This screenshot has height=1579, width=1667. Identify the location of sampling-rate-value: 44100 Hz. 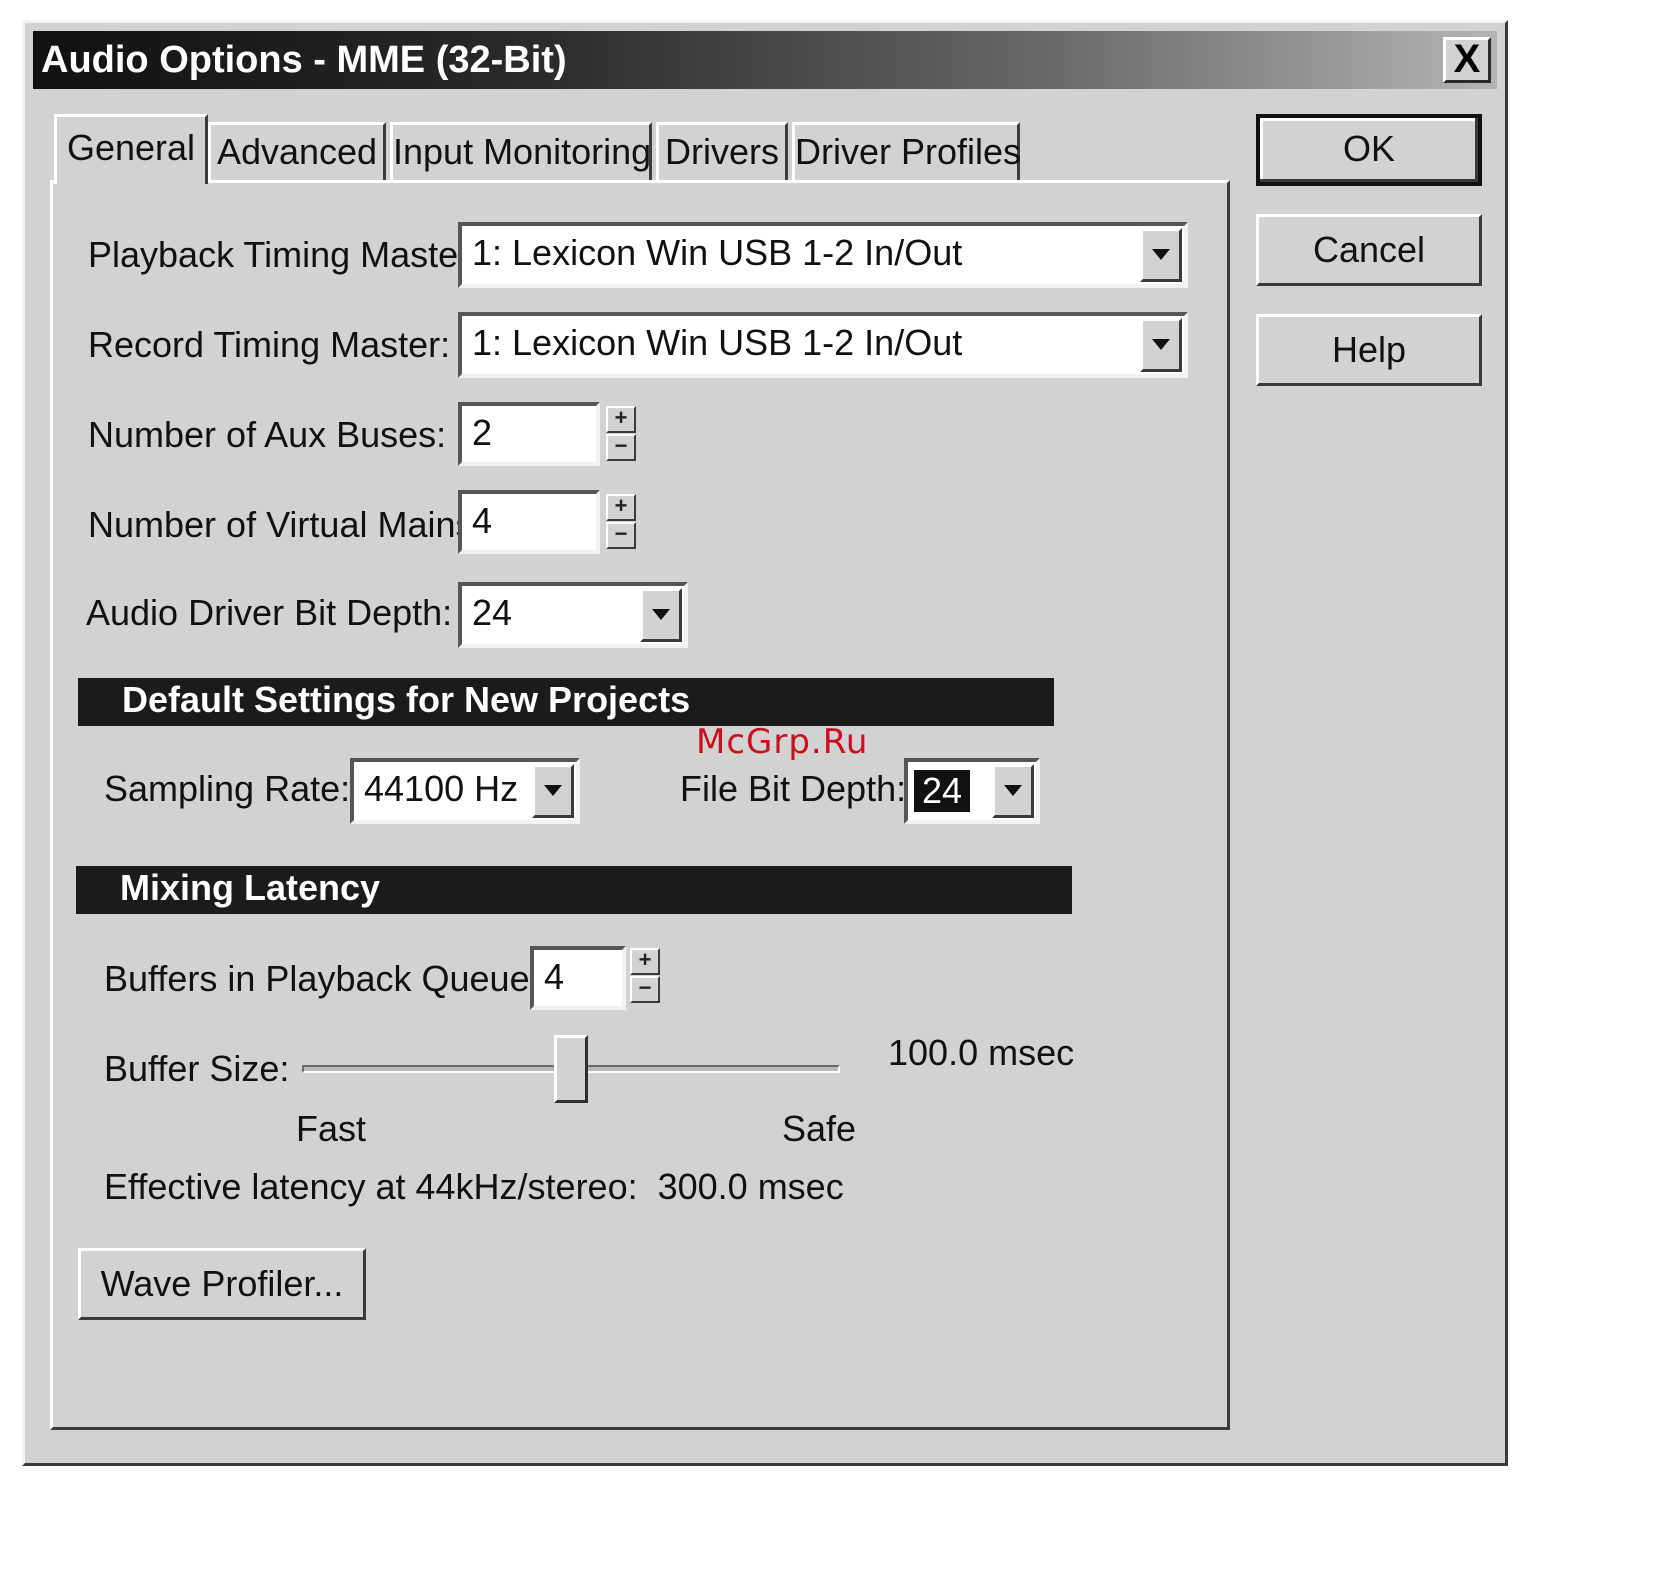
(441, 788).